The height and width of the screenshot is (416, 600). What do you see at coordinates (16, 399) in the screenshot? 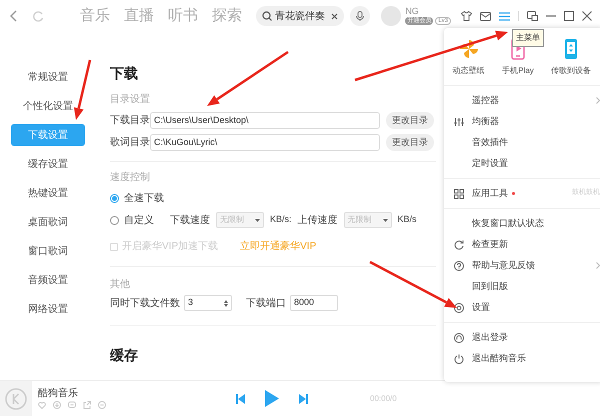
I see `logo-icon` at bounding box center [16, 399].